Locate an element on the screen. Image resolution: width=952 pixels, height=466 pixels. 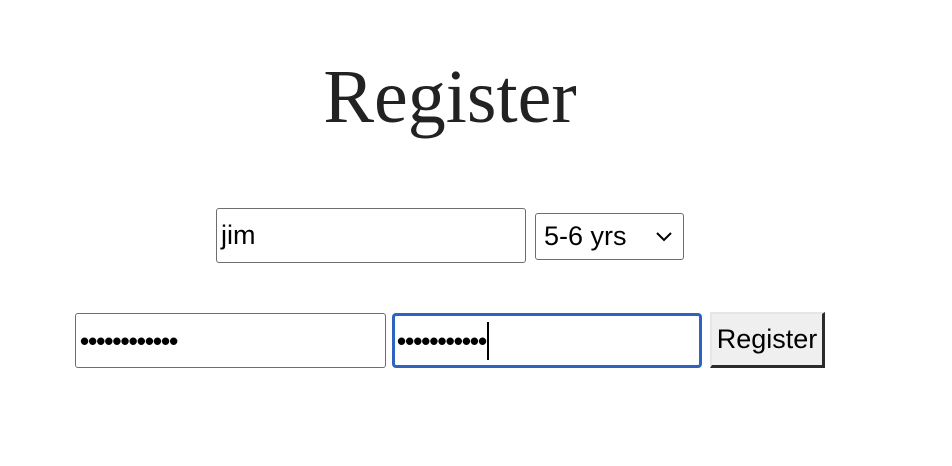
confirm-password-masked-value: ••••••••••• is located at coordinates (442, 340).